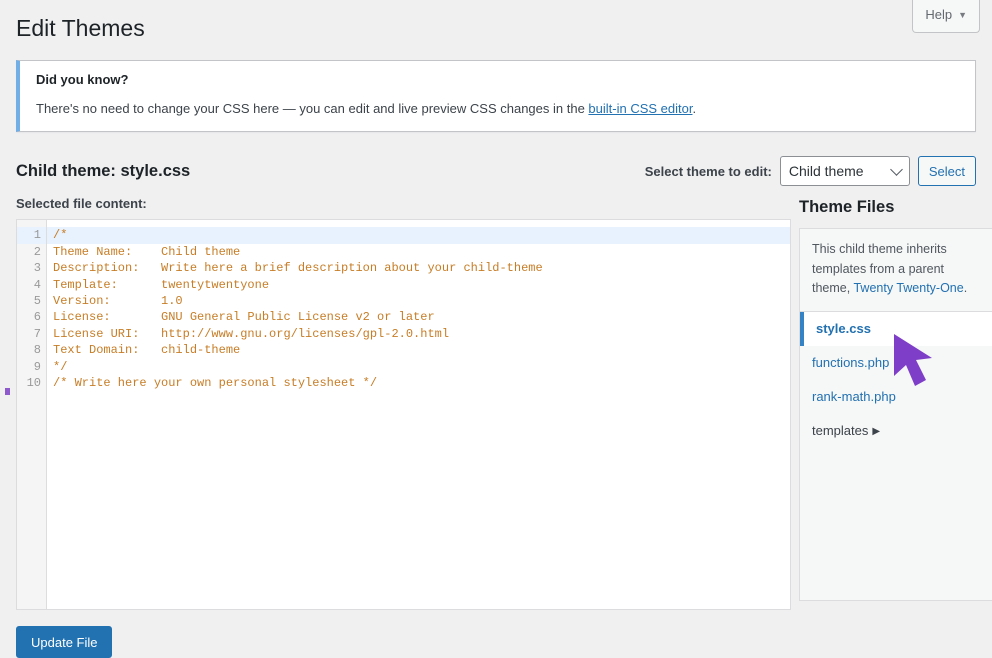  I want to click on triangle-right-icon: ▶, so click(876, 432).